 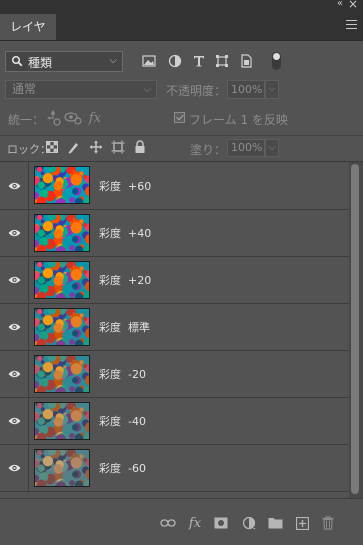 What do you see at coordinates (40, 63) in the screenshot?
I see `filter-kind-label: 種類` at bounding box center [40, 63].